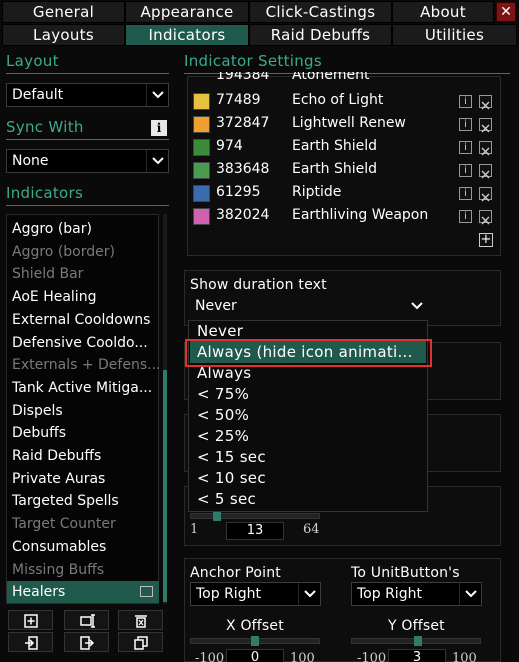  Describe the element at coordinates (486, 240) in the screenshot. I see `add-spell-button: +` at that location.